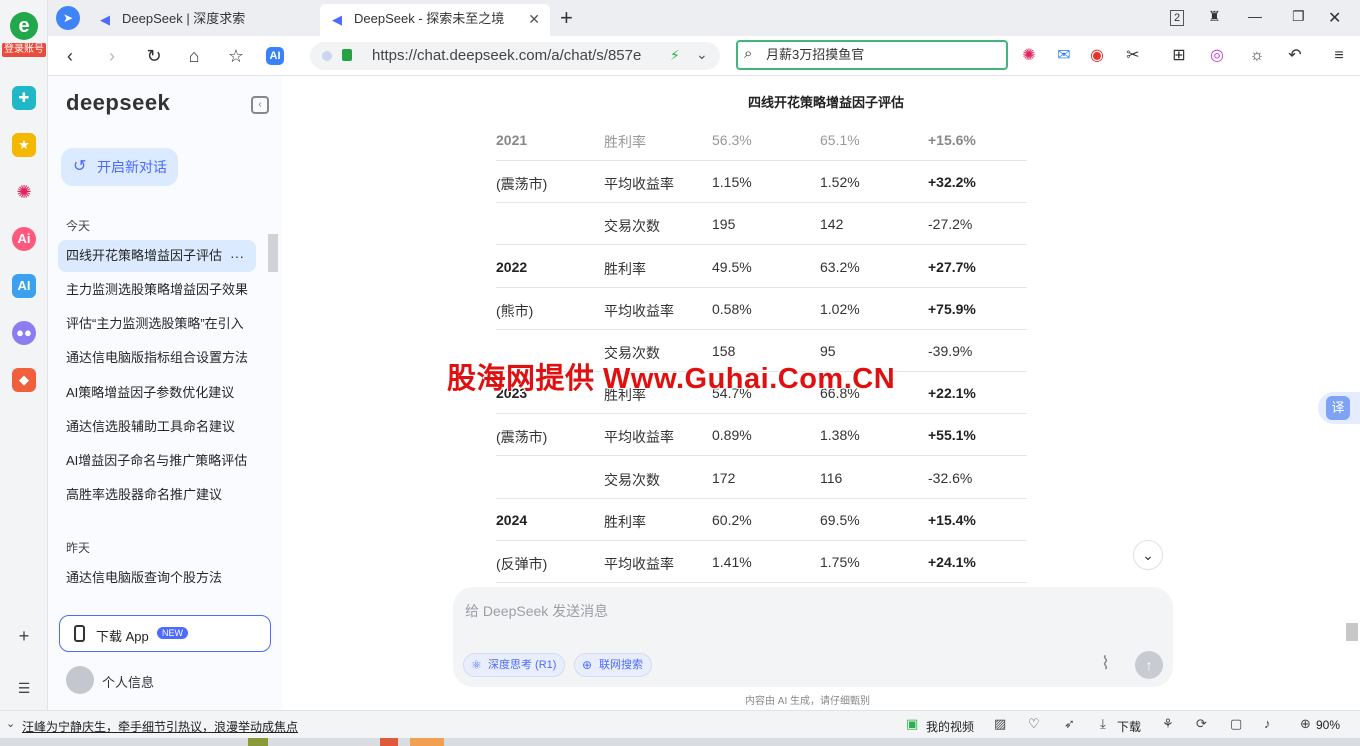 This screenshot has width=1360, height=746. Describe the element at coordinates (237, 256) in the screenshot. I see `more-options-icon: ···` at that location.